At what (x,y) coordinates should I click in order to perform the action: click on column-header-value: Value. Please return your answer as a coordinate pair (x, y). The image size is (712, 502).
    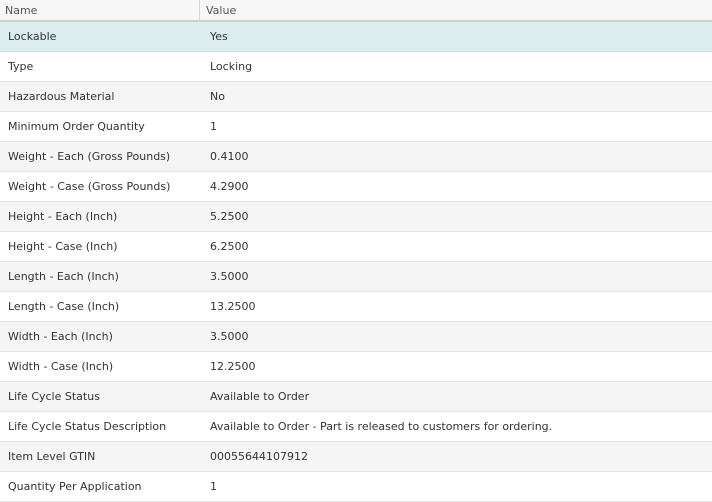
    Looking at the image, I should click on (456, 10).